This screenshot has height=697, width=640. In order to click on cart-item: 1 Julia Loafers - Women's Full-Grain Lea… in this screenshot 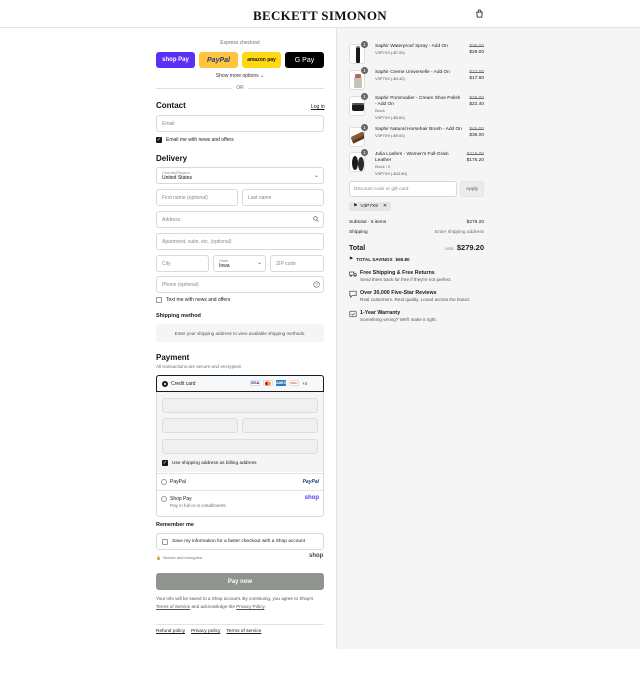, I will do `click(416, 162)`.